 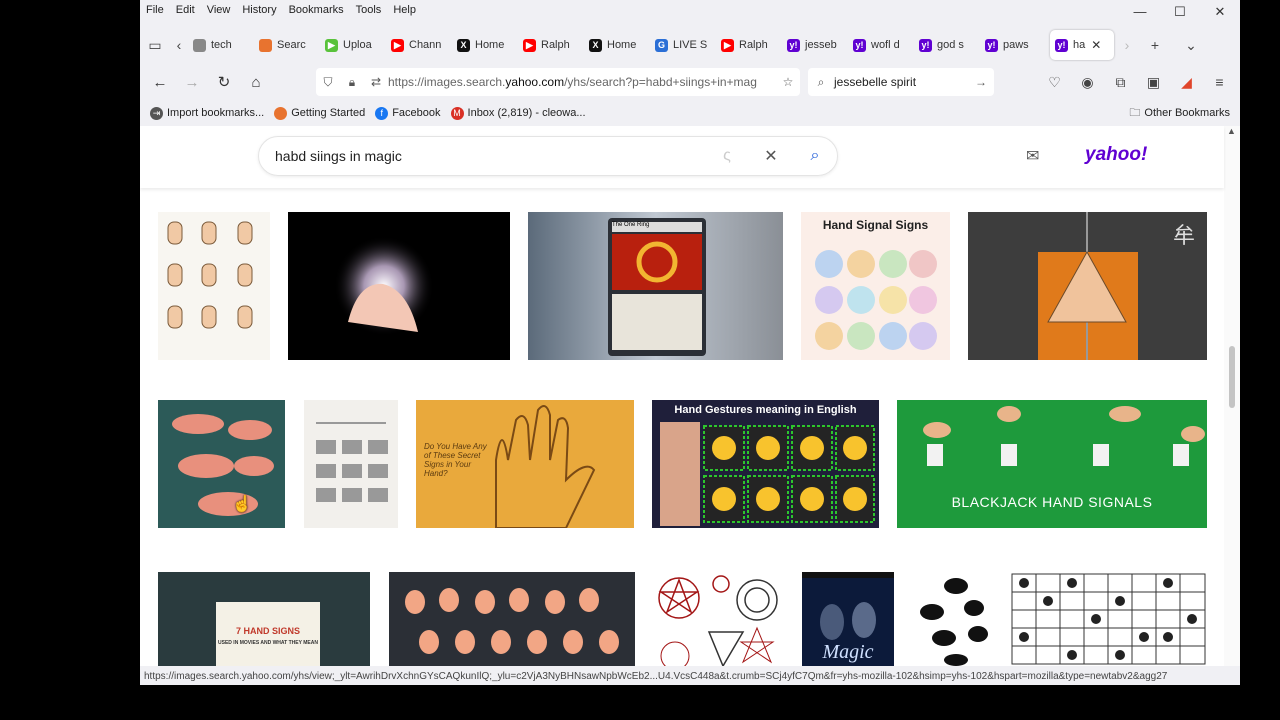 What do you see at coordinates (848, 652) in the screenshot?
I see `magic-word: Magic` at bounding box center [848, 652].